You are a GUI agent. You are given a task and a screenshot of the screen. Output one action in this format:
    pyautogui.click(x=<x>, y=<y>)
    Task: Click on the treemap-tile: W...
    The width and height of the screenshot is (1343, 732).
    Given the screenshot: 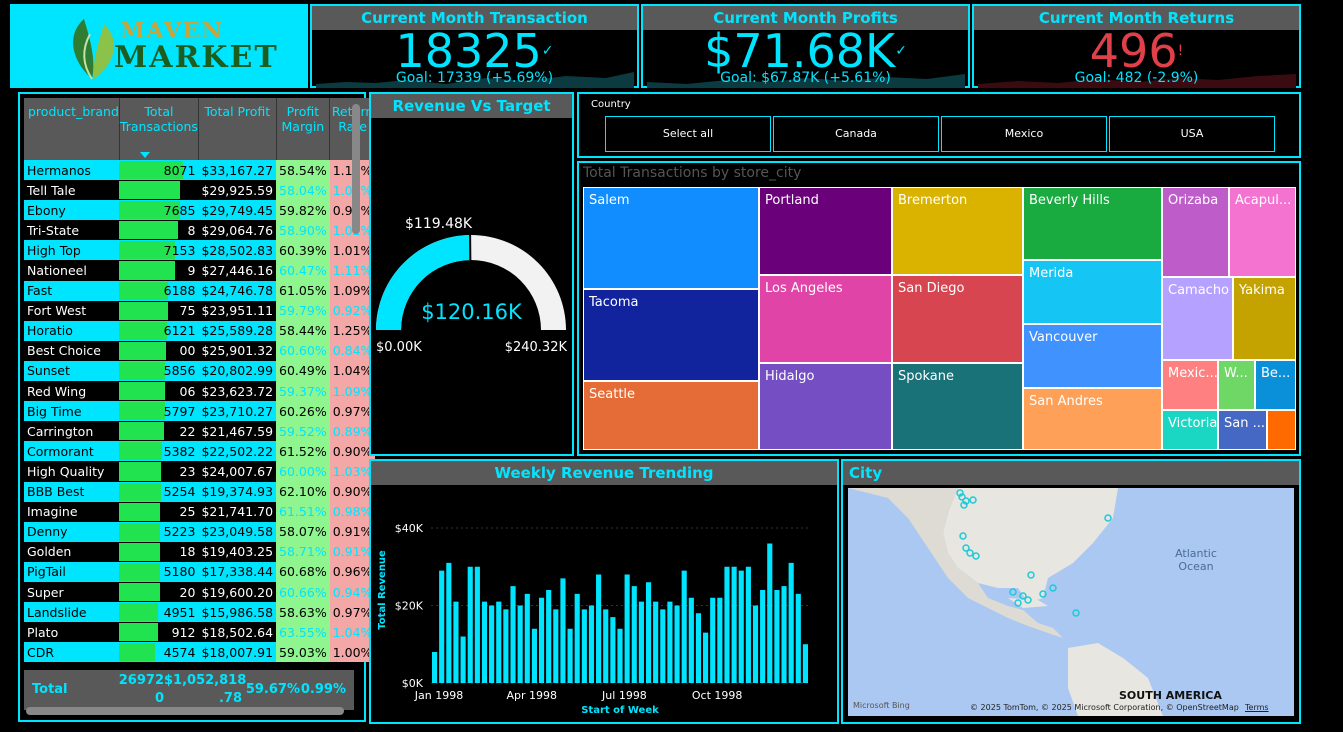 What is the action you would take?
    pyautogui.click(x=1236, y=385)
    